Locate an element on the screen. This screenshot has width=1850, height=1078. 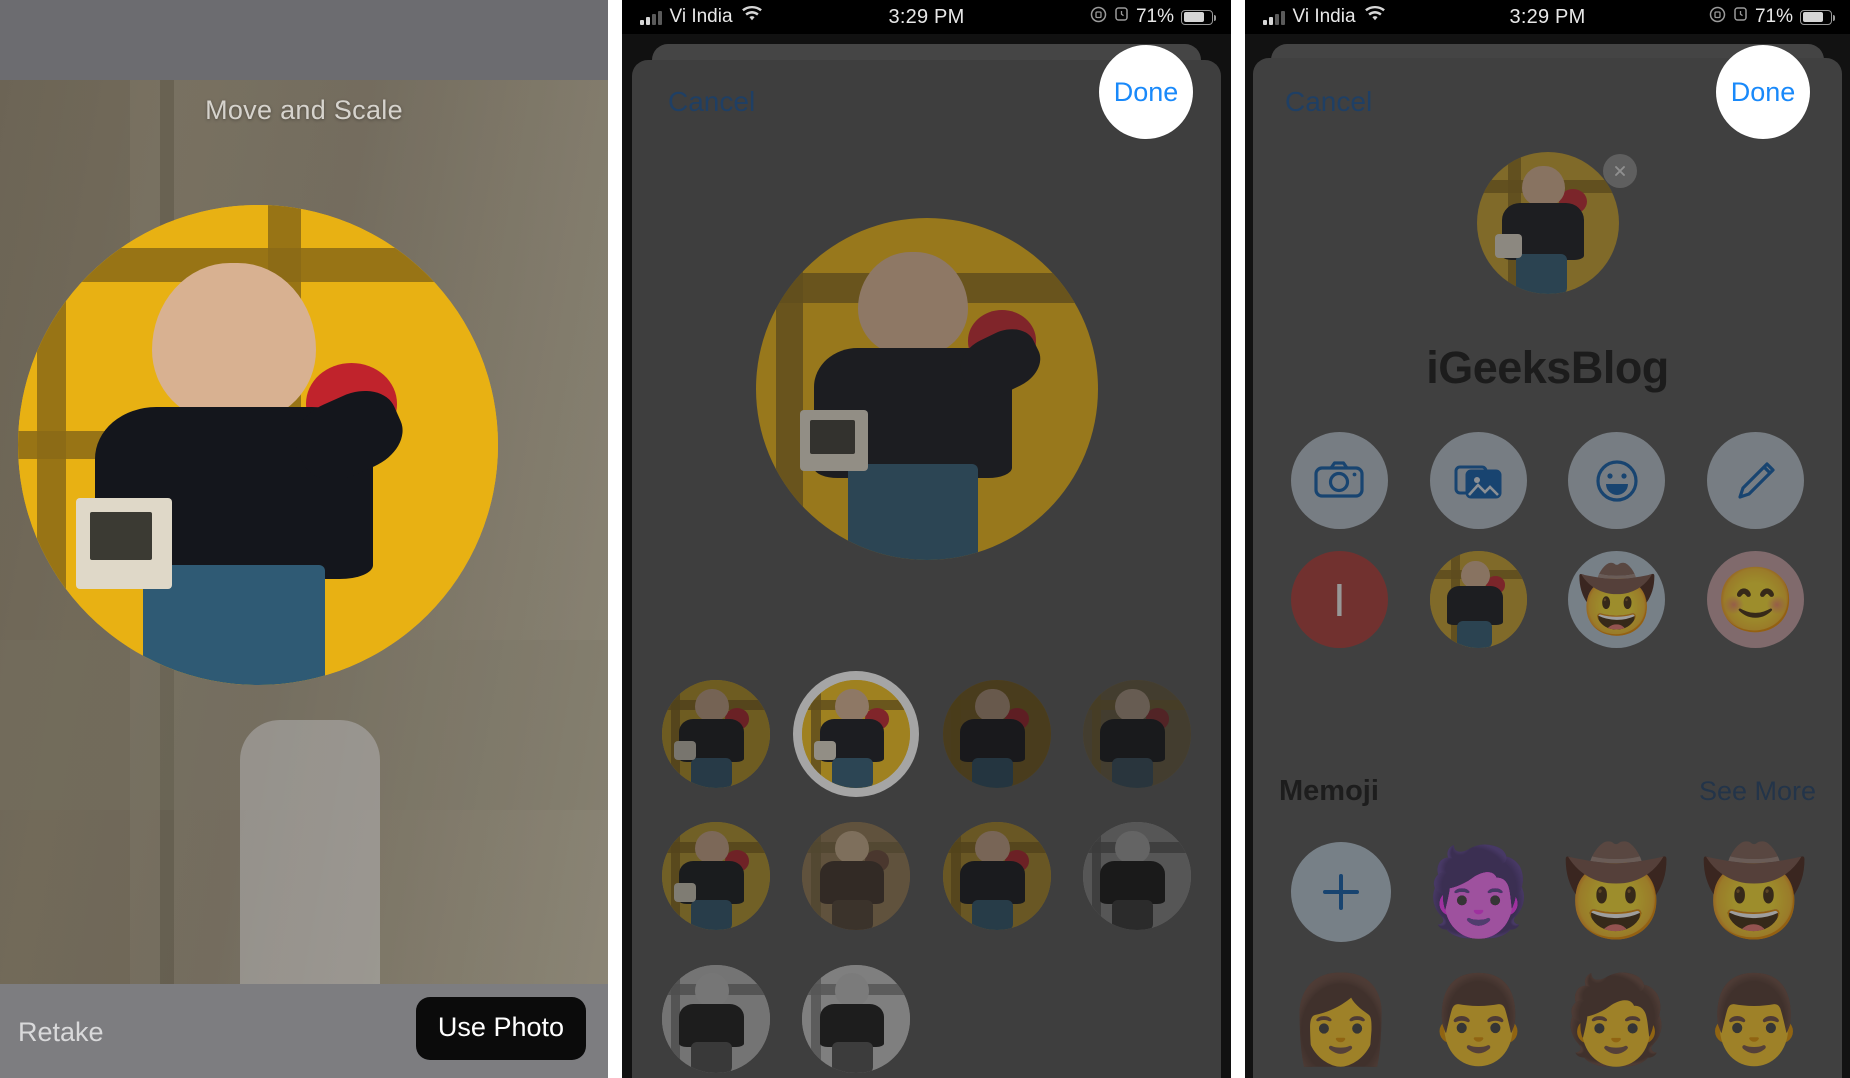
photo-avatar-option is located at coordinates (1478, 599).